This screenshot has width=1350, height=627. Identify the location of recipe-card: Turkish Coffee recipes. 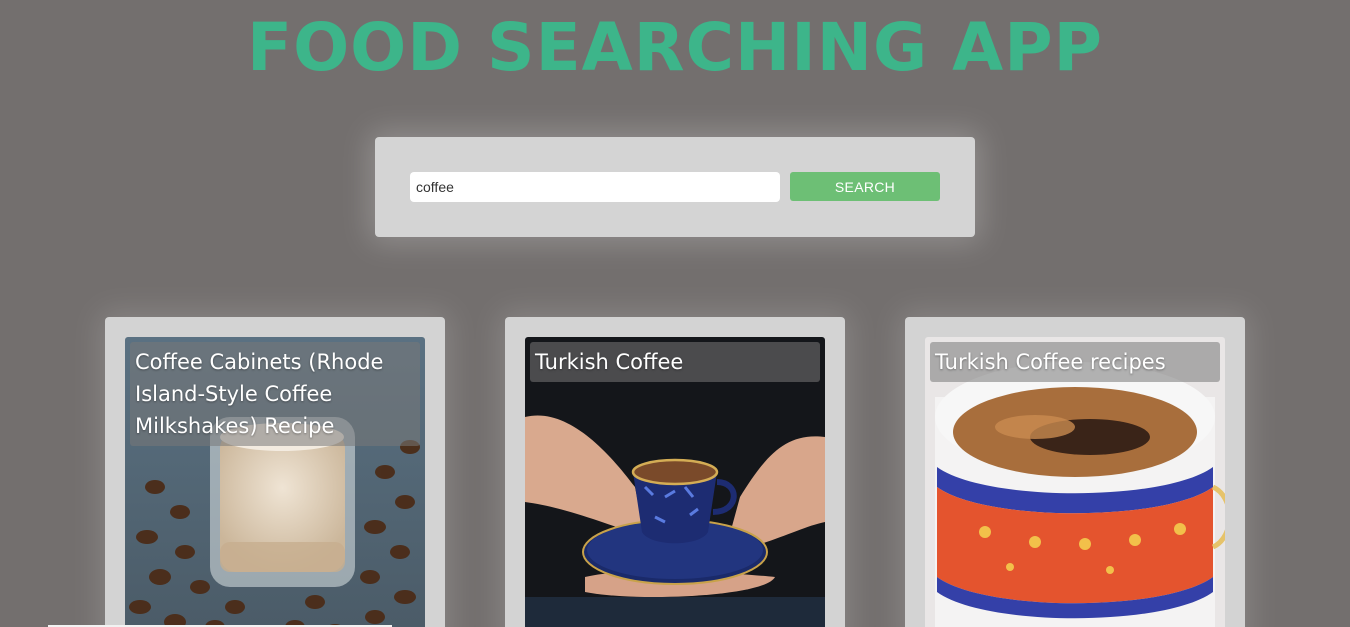
(1075, 472).